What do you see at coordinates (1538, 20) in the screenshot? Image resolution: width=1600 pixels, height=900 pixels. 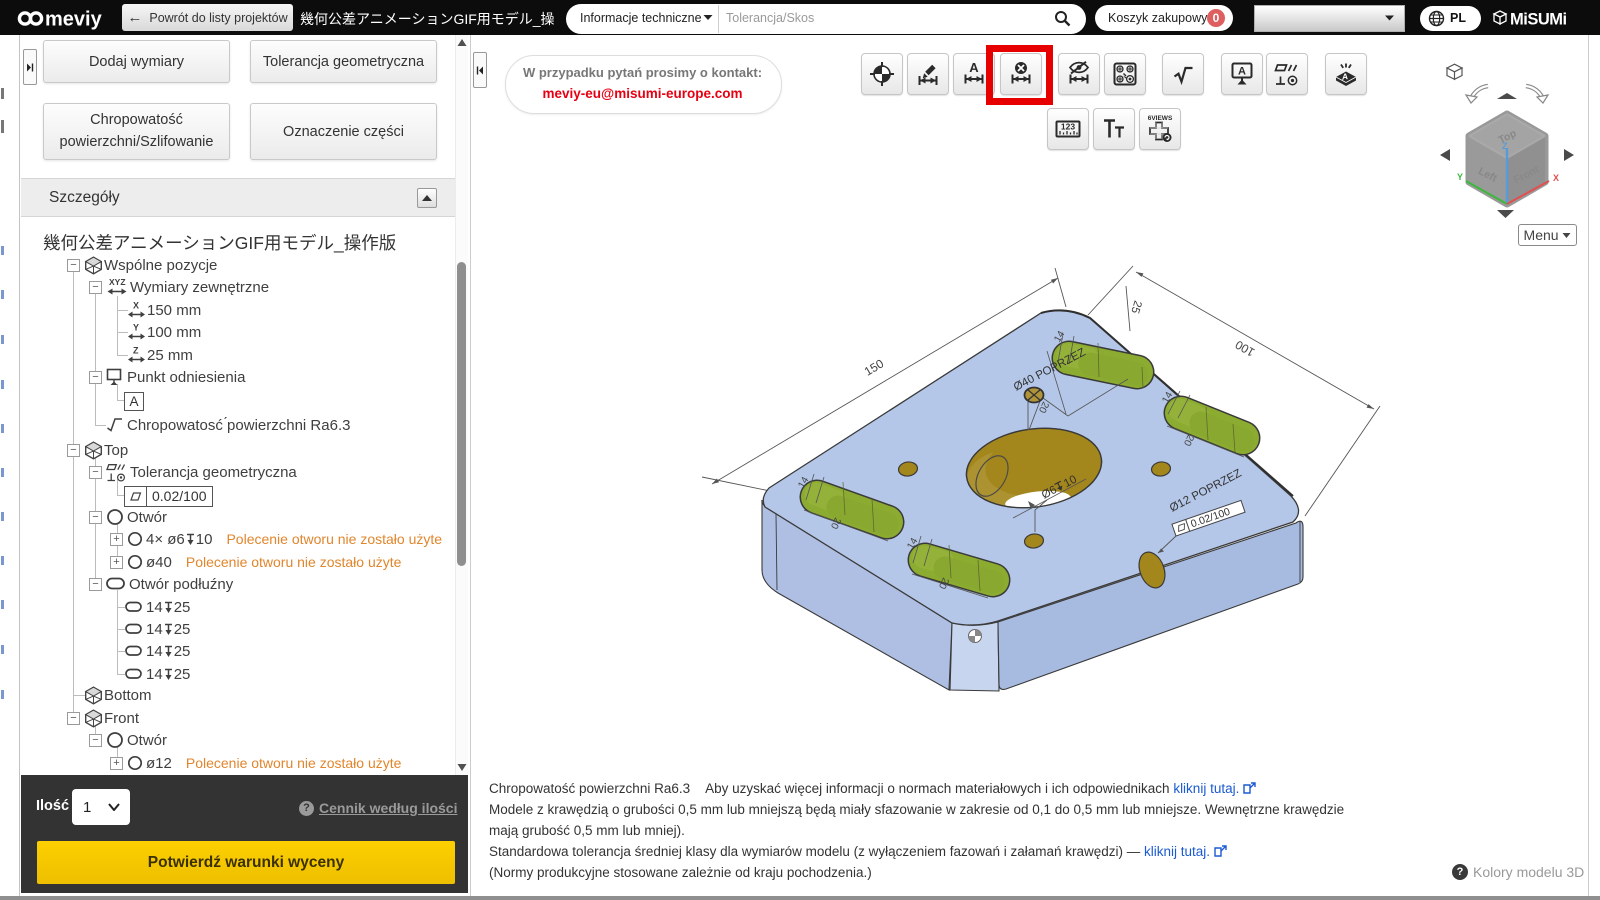 I see `svg-text: MiSUMi` at bounding box center [1538, 20].